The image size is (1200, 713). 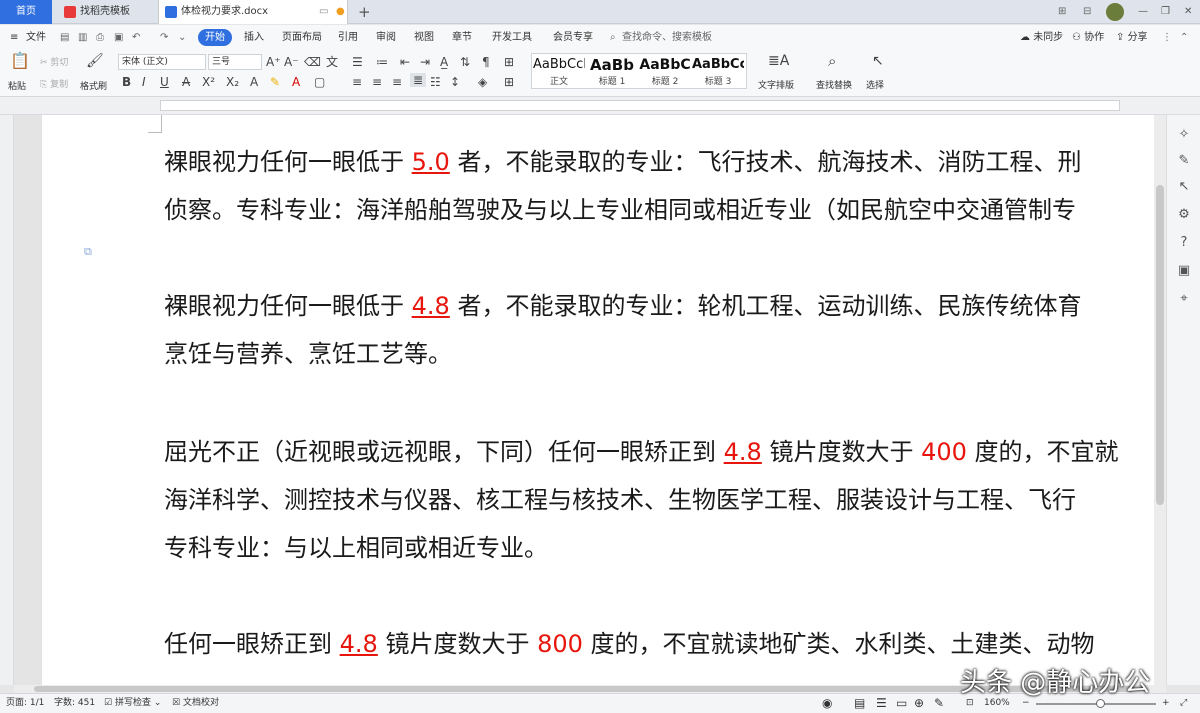 I want to click on settings-sliders-icon: ⚙, so click(x=1184, y=215).